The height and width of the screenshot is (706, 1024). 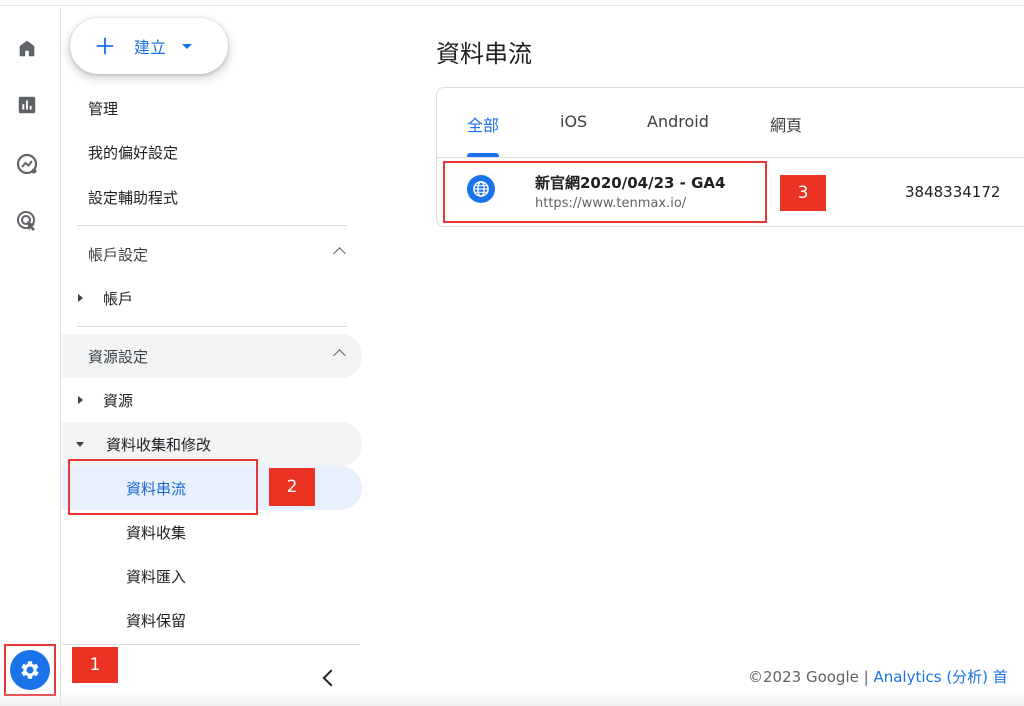 What do you see at coordinates (212, 400) in the screenshot?
I see `tree-item-property: 資源` at bounding box center [212, 400].